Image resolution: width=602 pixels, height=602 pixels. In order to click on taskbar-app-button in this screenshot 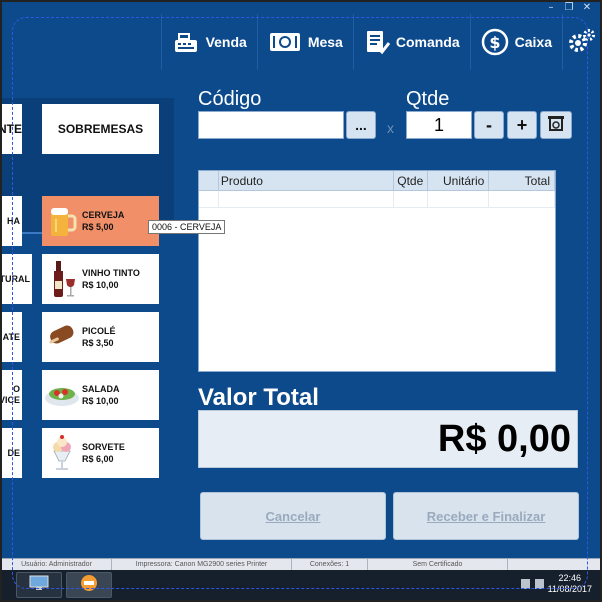, I will do `click(39, 585)`.